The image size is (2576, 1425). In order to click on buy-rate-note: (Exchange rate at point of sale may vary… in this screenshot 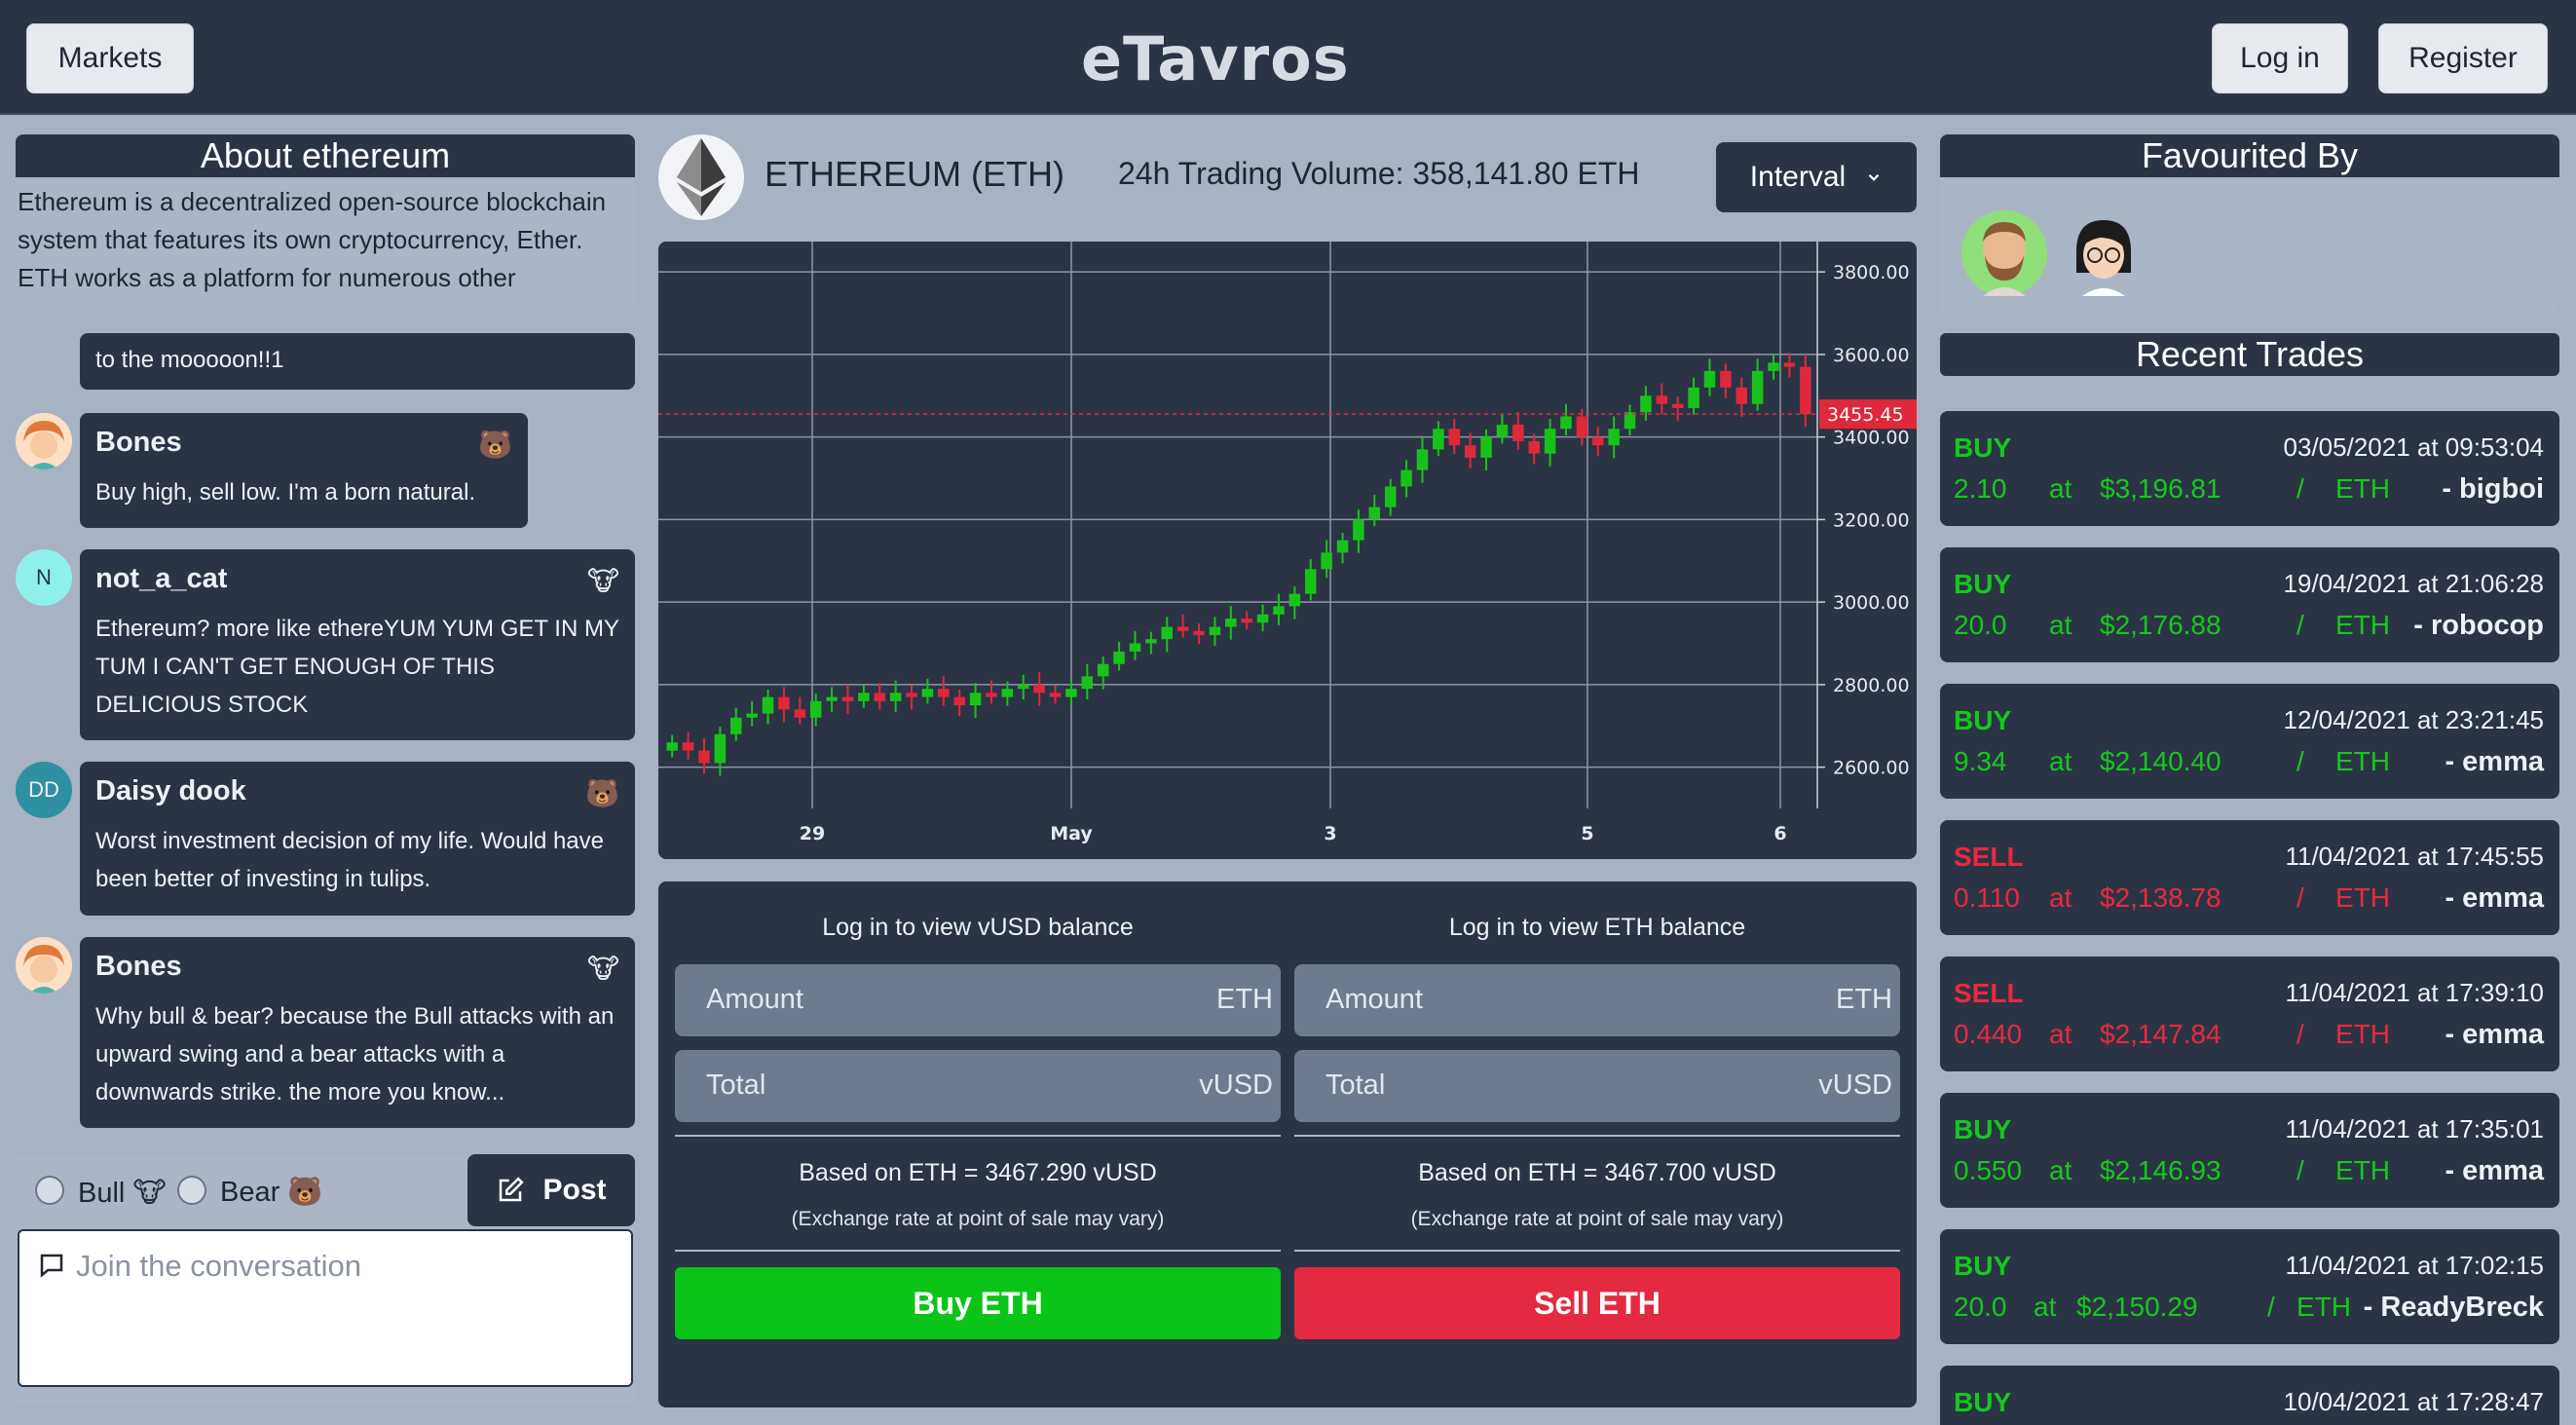, I will do `click(978, 1219)`.